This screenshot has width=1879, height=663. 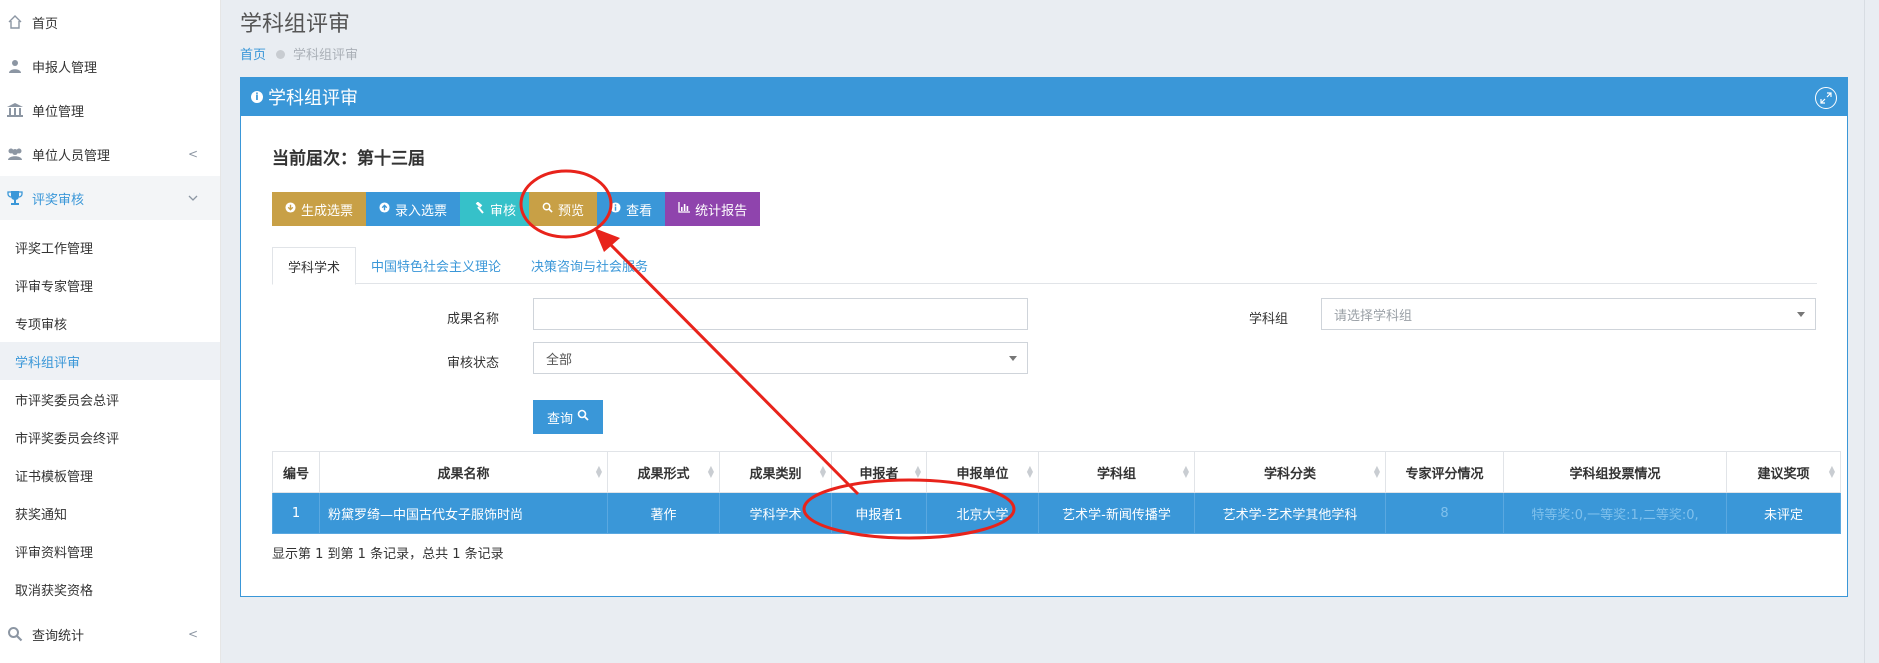 I want to click on subject-group-select: 请选择学科组, so click(x=1568, y=314).